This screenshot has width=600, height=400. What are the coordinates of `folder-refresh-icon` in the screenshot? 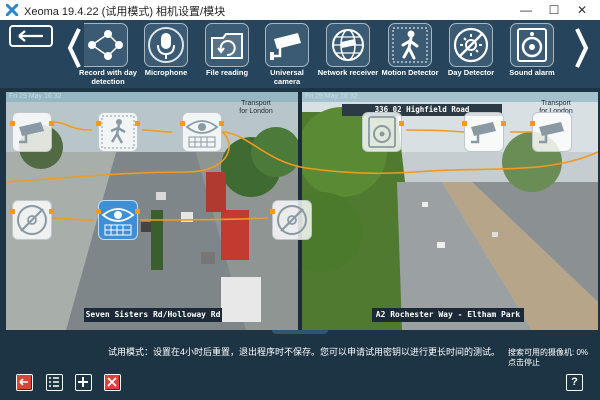 It's located at (227, 46).